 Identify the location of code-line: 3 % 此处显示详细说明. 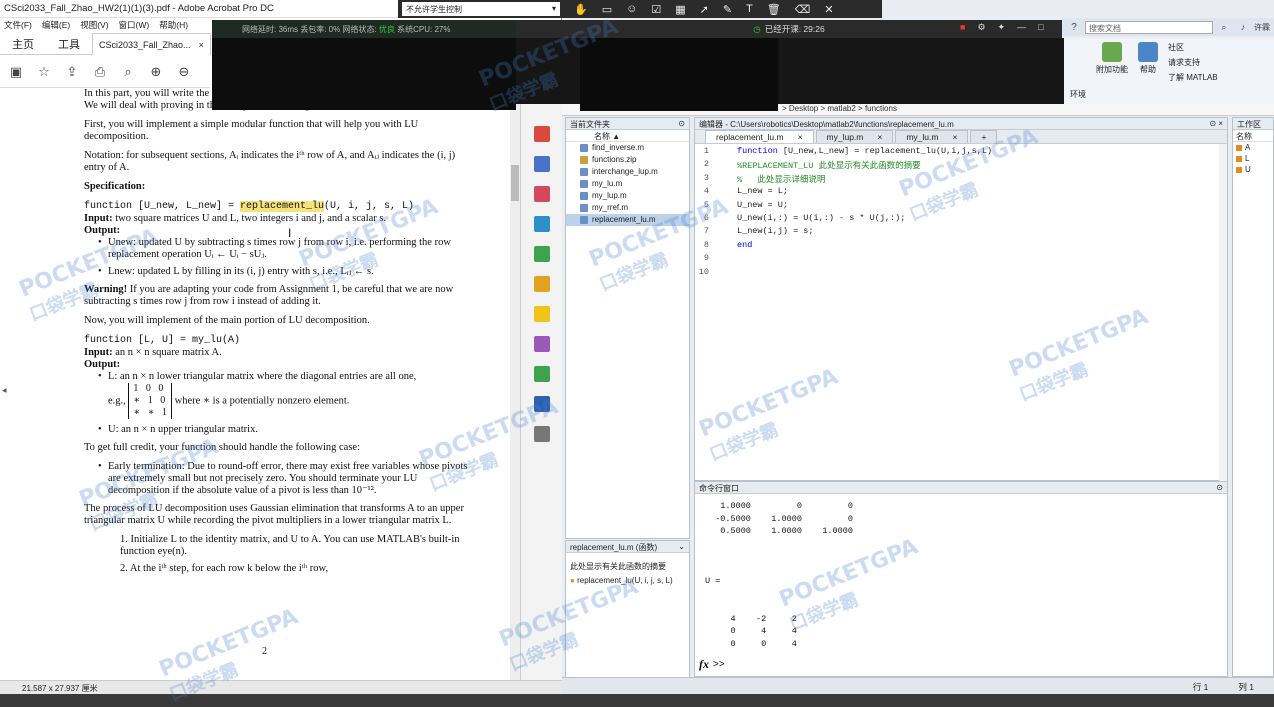
(961, 179).